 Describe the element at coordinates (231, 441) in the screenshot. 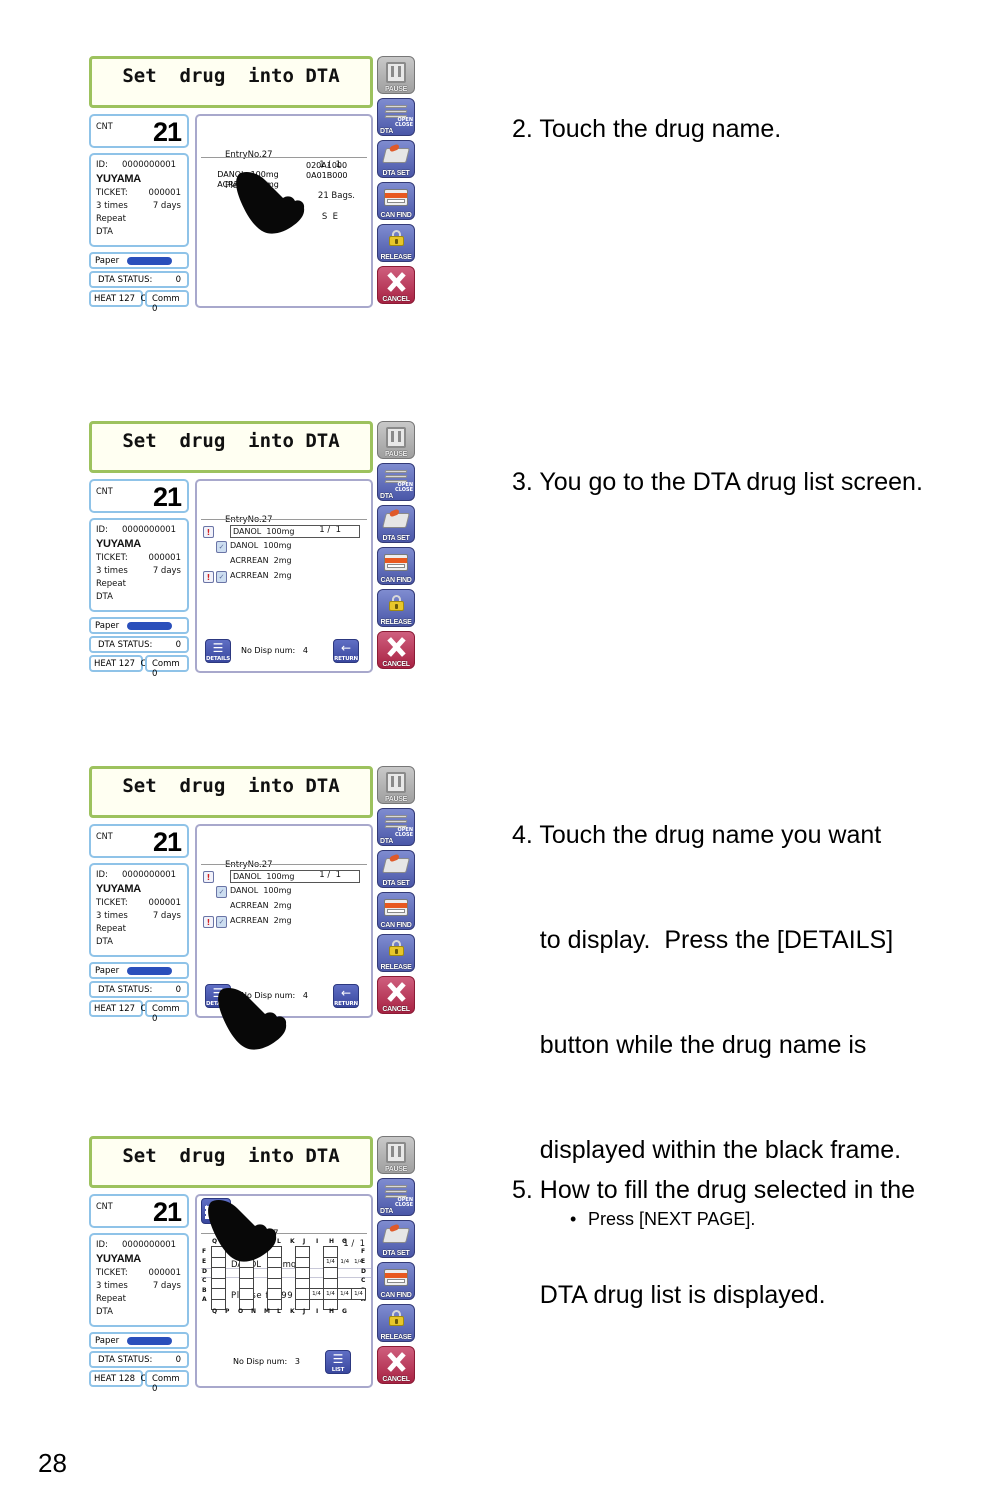

I see `screen-title: Set drug into DTA` at that location.